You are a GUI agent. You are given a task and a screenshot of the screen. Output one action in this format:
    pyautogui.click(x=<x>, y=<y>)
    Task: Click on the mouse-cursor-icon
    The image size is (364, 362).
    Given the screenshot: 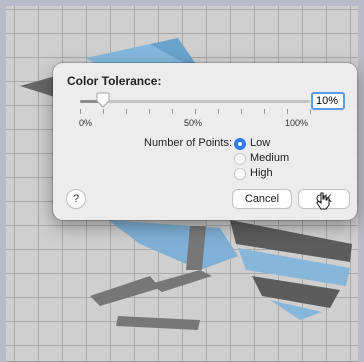 What is the action you would take?
    pyautogui.click(x=323, y=201)
    